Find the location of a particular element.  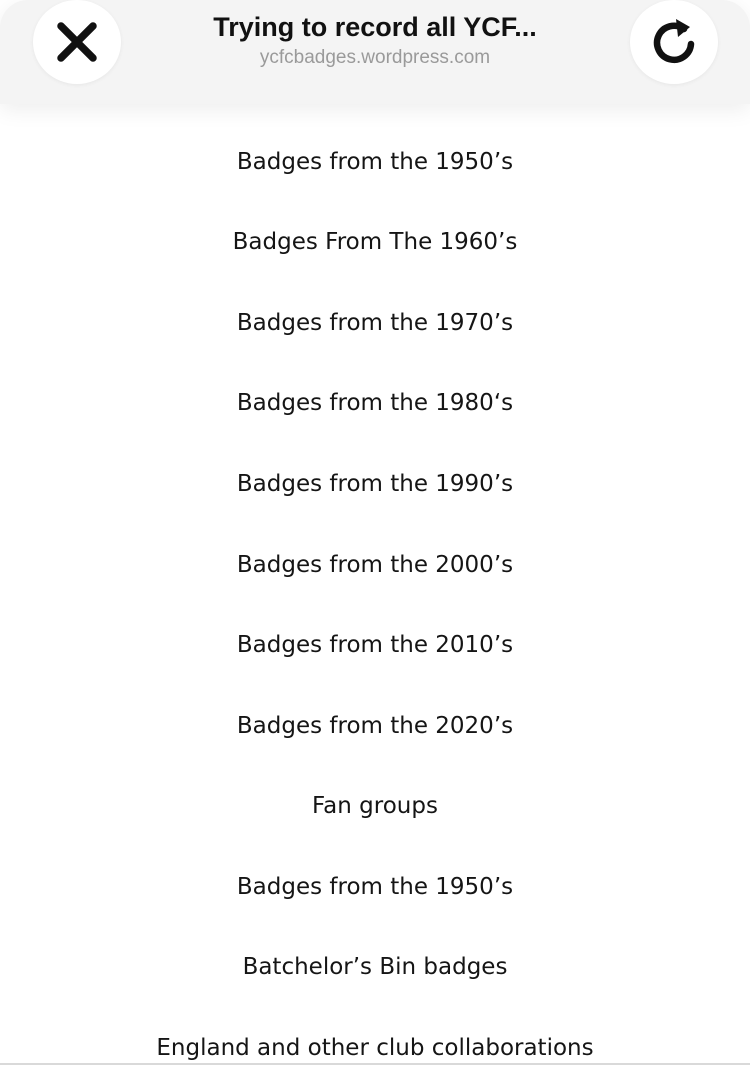

menu-item: Badges from the 2020’s is located at coordinates (375, 726).